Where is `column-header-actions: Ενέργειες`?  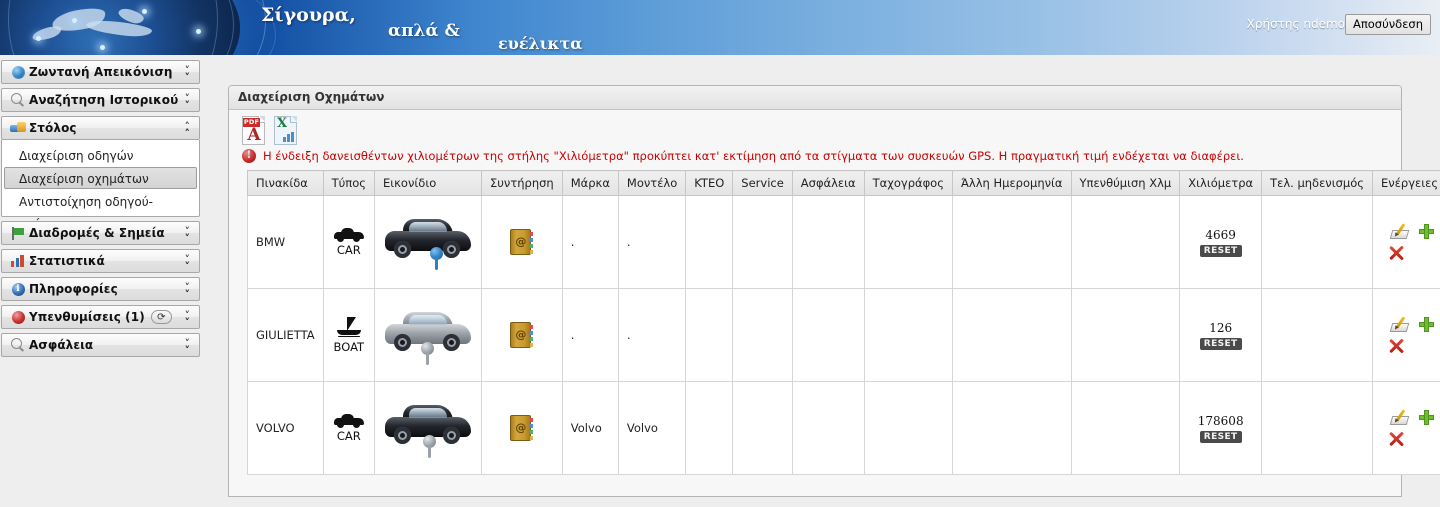
column-header-actions: Ενέργειες is located at coordinates (1406, 183).